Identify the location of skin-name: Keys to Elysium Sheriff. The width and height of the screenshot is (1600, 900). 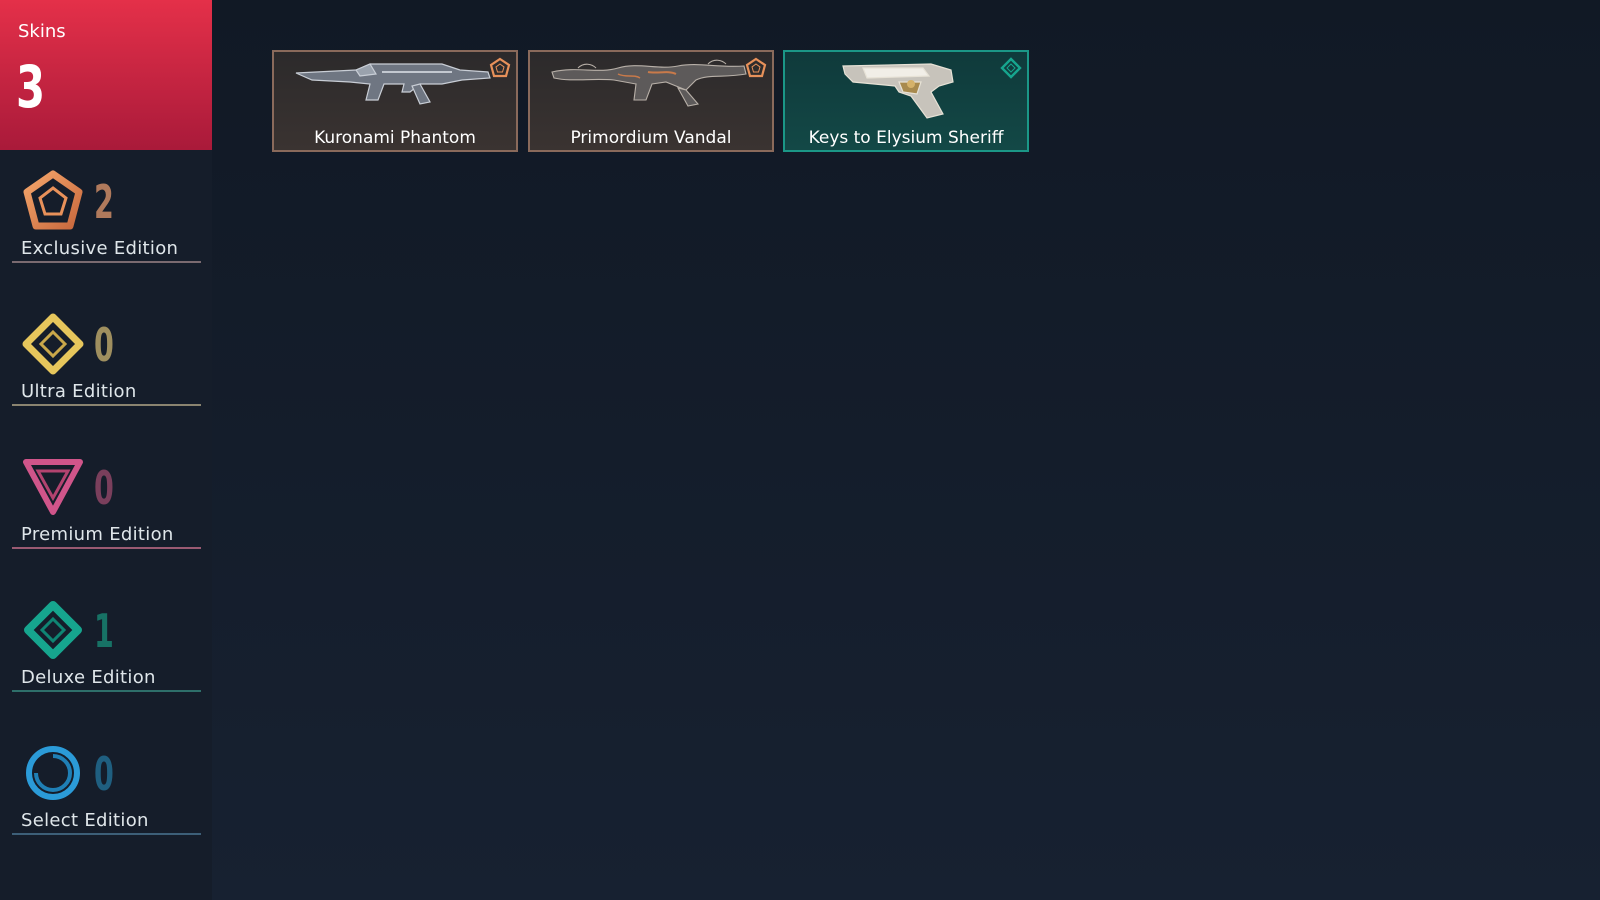
(906, 138).